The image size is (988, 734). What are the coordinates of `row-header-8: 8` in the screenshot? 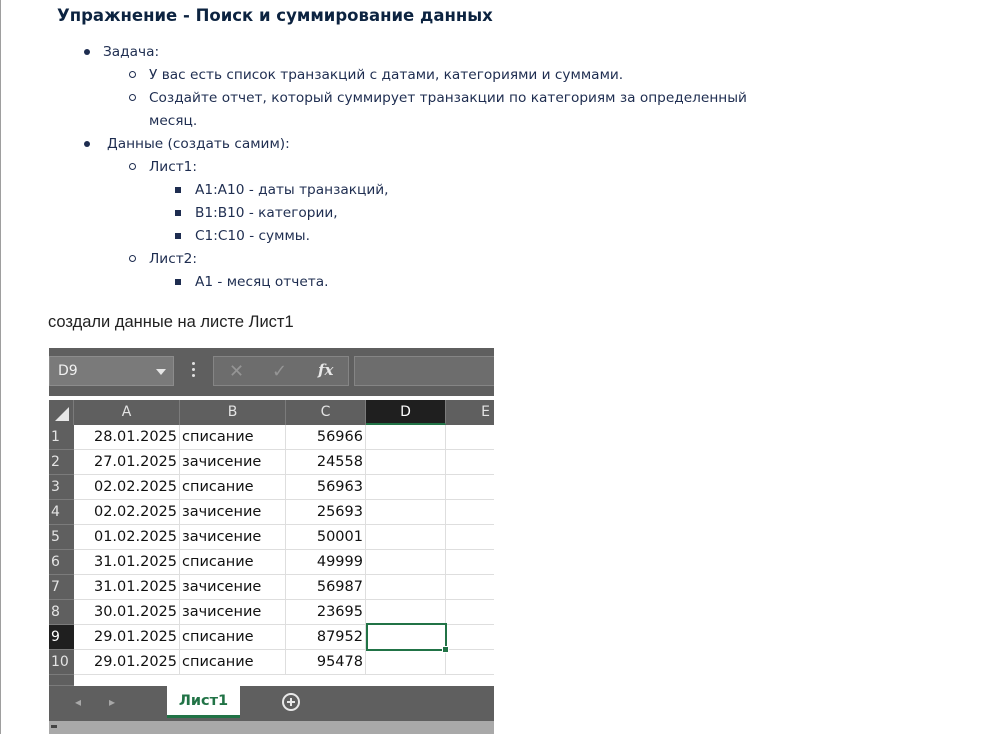 It's located at (61, 612).